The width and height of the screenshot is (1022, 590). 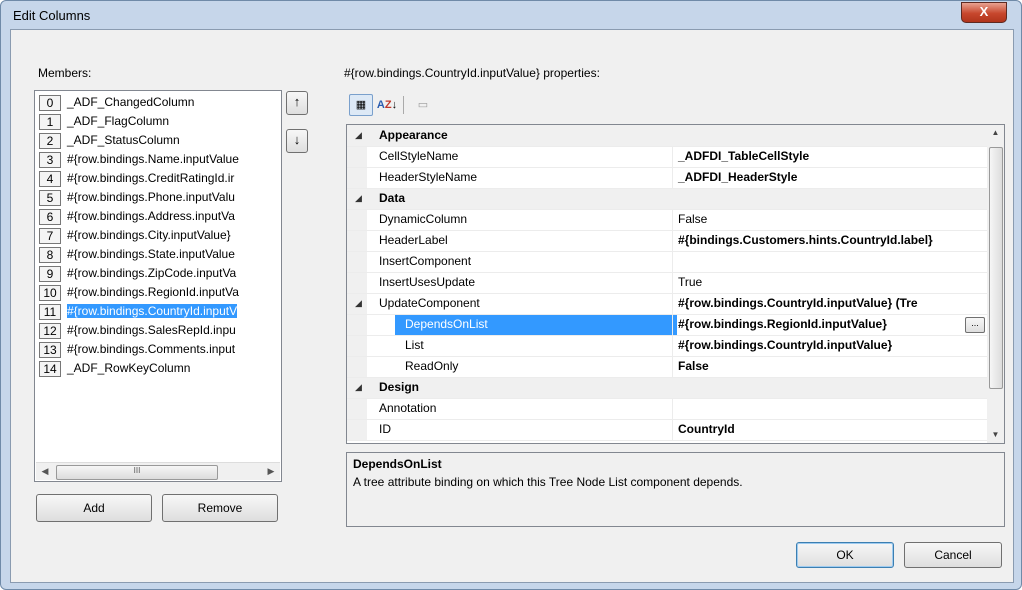 What do you see at coordinates (160, 368) in the screenshot?
I see `member-item: 14 _ADF_RowKeyColumn` at bounding box center [160, 368].